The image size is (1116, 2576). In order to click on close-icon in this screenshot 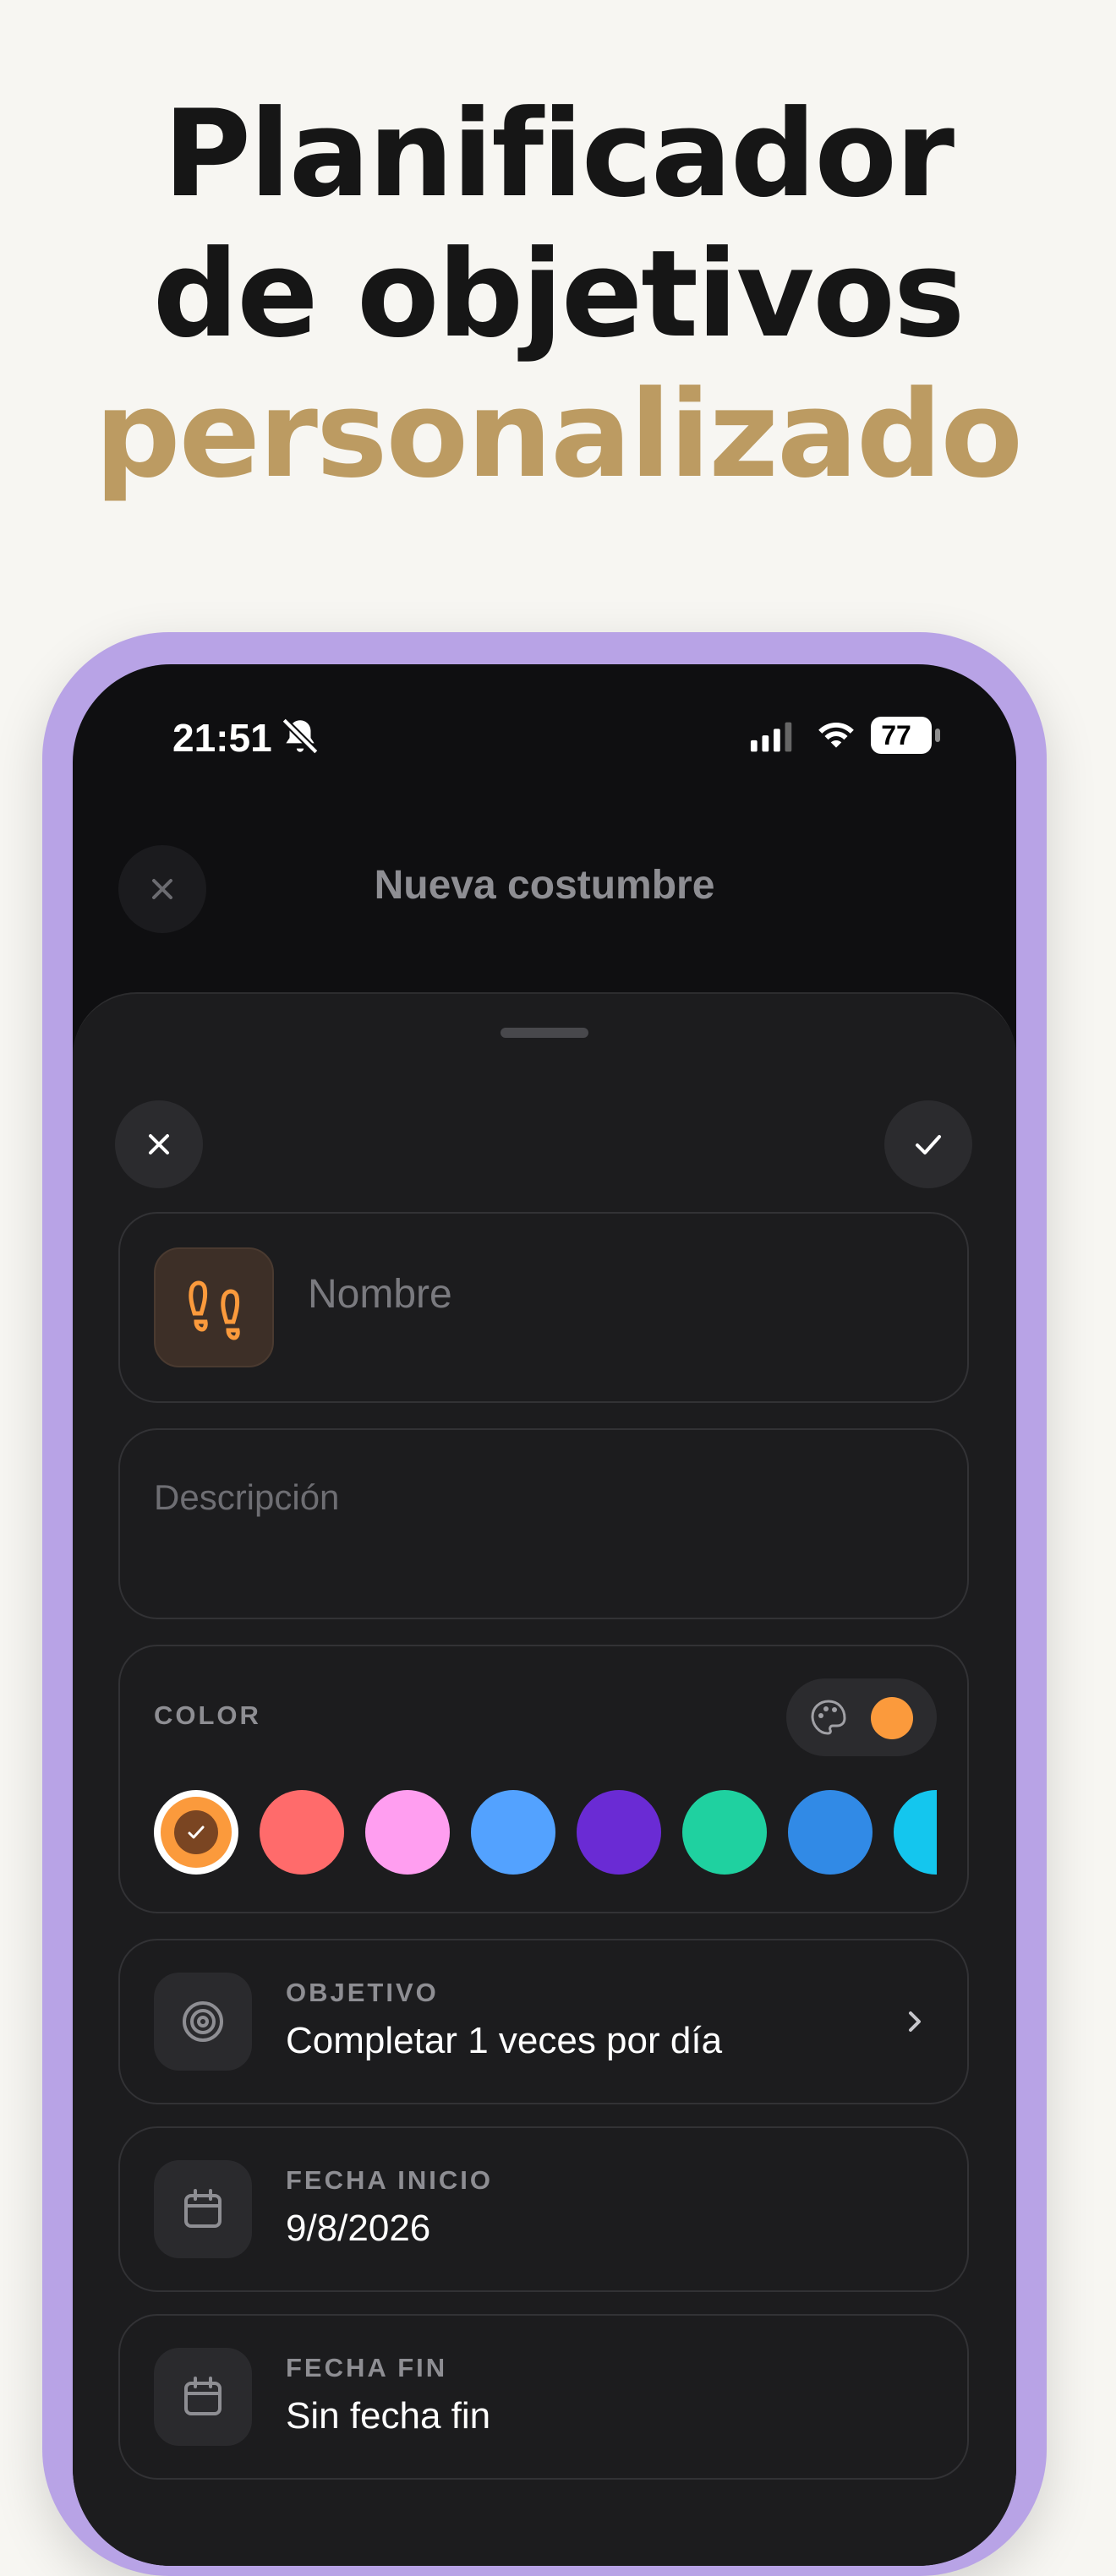, I will do `click(159, 1144)`.